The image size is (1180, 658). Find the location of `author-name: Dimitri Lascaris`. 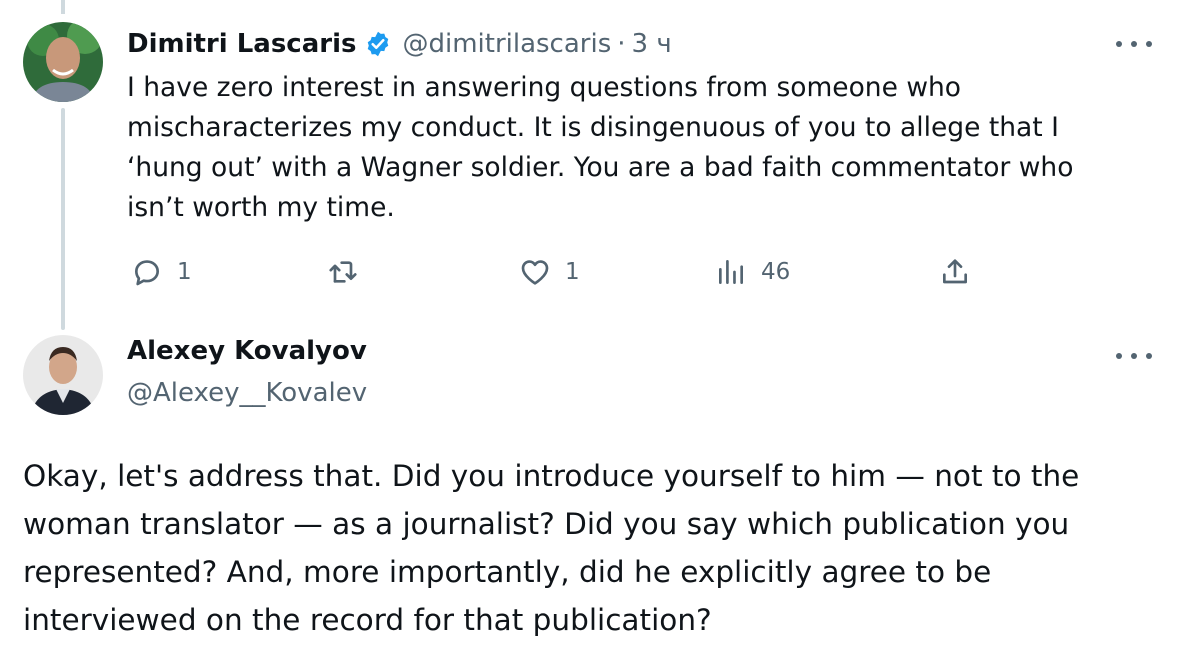

author-name: Dimitri Lascaris is located at coordinates (241, 44).